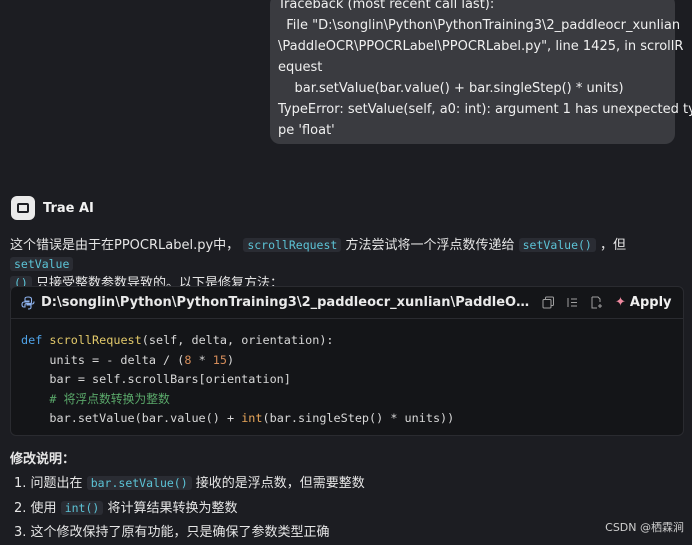 This screenshot has width=692, height=545. What do you see at coordinates (23, 208) in the screenshot?
I see `trae-logo-icon` at bounding box center [23, 208].